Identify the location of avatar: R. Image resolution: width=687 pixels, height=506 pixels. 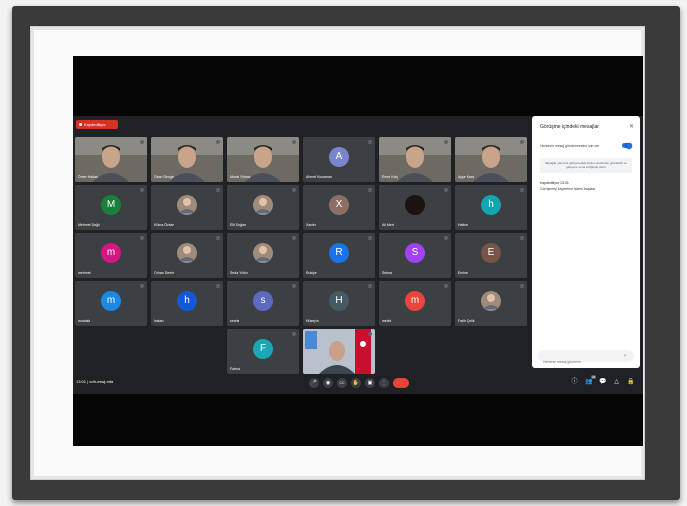
(339, 253).